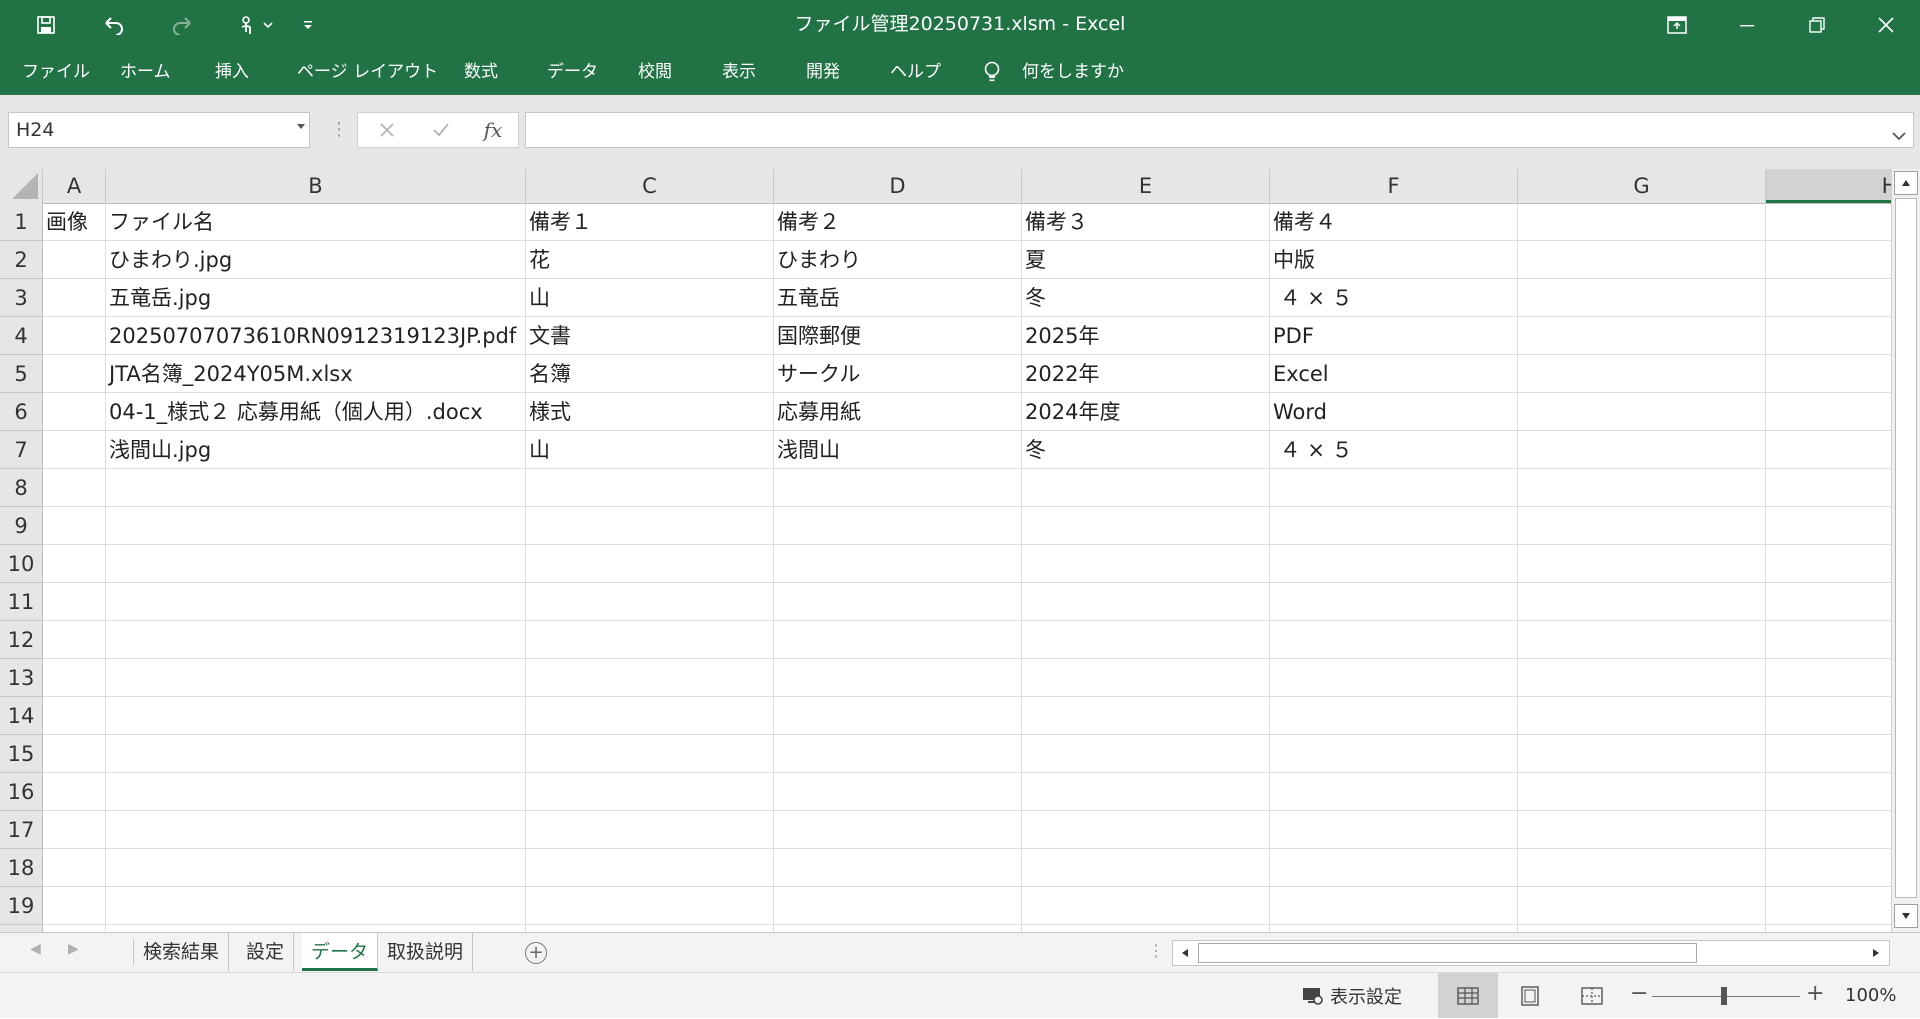  Describe the element at coordinates (114, 24) in the screenshot. I see `undo-icon` at that location.